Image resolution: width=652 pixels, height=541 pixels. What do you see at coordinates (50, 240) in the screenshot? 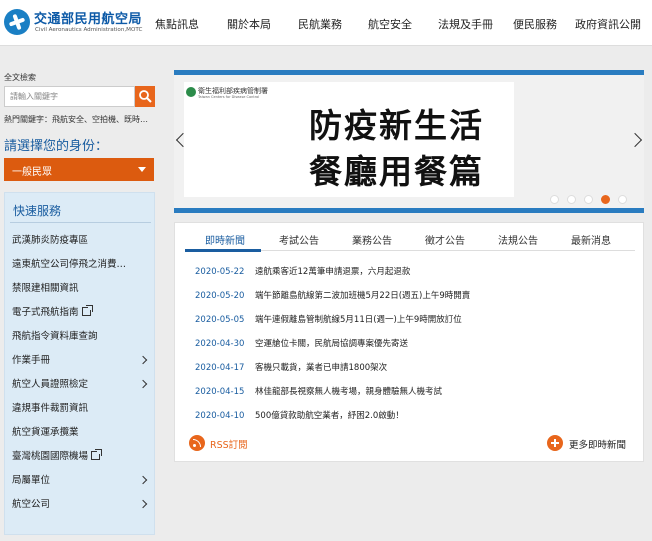
I see `quick-item-label: 武漢肺炎防疫專區` at bounding box center [50, 240].